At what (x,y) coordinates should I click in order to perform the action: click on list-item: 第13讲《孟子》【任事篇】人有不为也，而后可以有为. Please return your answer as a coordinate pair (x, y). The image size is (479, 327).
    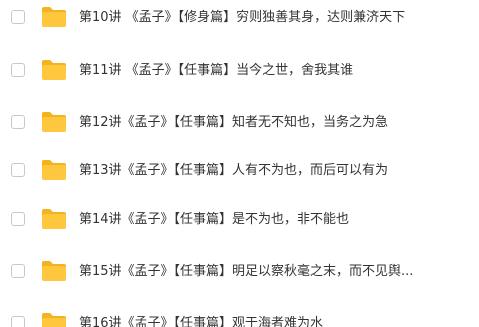
    Looking at the image, I should click on (239, 171).